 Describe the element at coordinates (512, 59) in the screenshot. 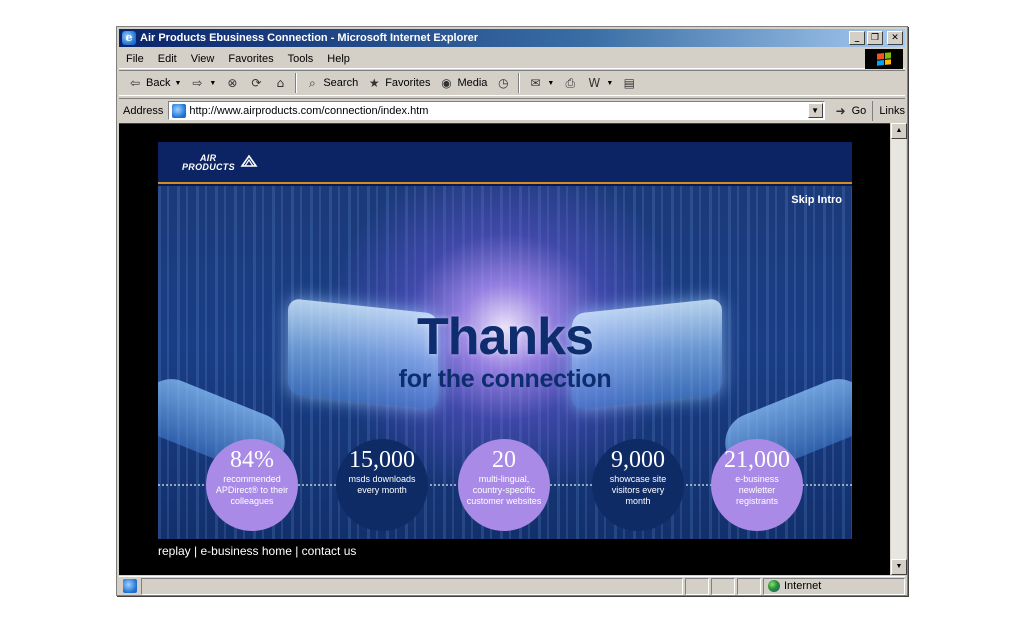

I see `menu-bar: File Edit View Favorites Tools Help` at that location.